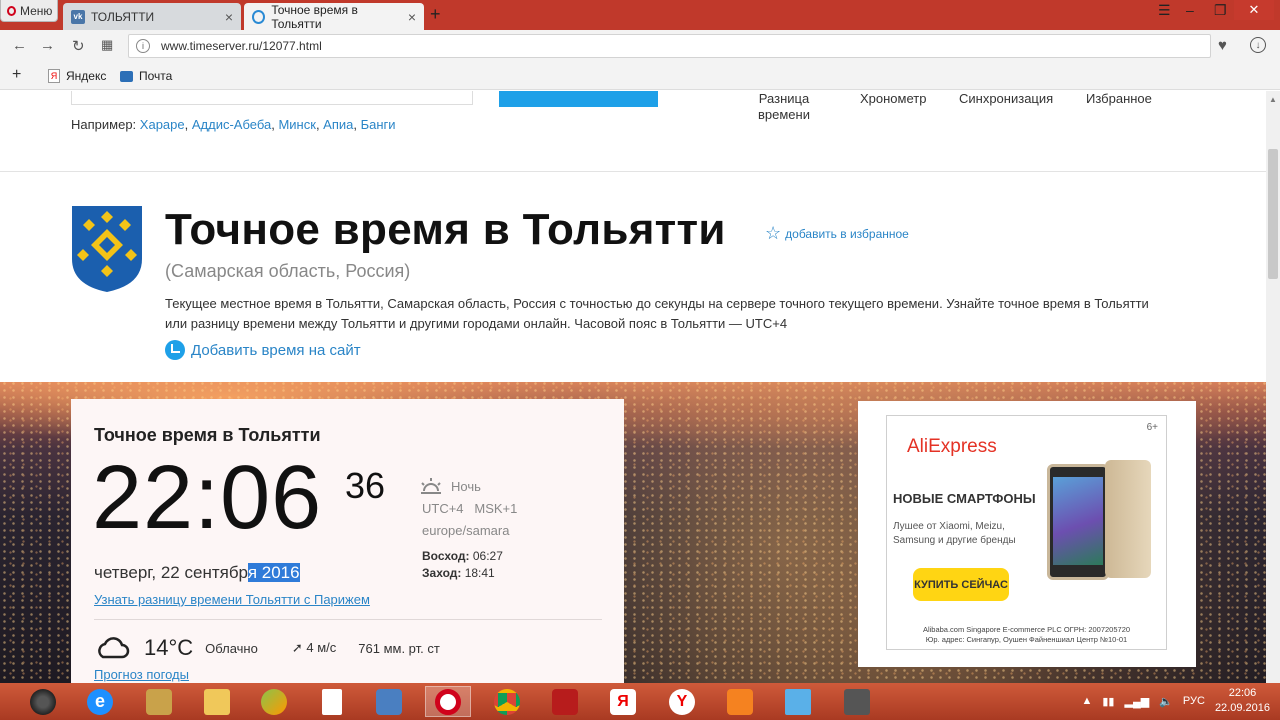 Image resolution: width=1280 pixels, height=720 pixels. What do you see at coordinates (682, 701) in the screenshot?
I see `taskbar-yandex-browser-icon: Y` at bounding box center [682, 701].